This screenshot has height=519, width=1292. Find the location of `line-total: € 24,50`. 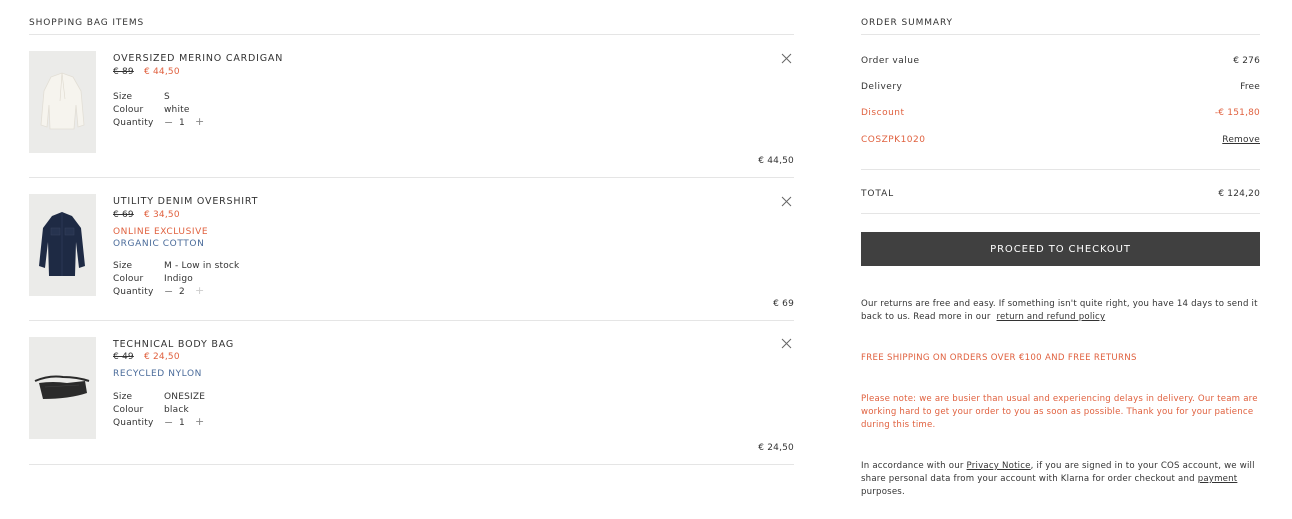

line-total: € 24,50 is located at coordinates (776, 448).